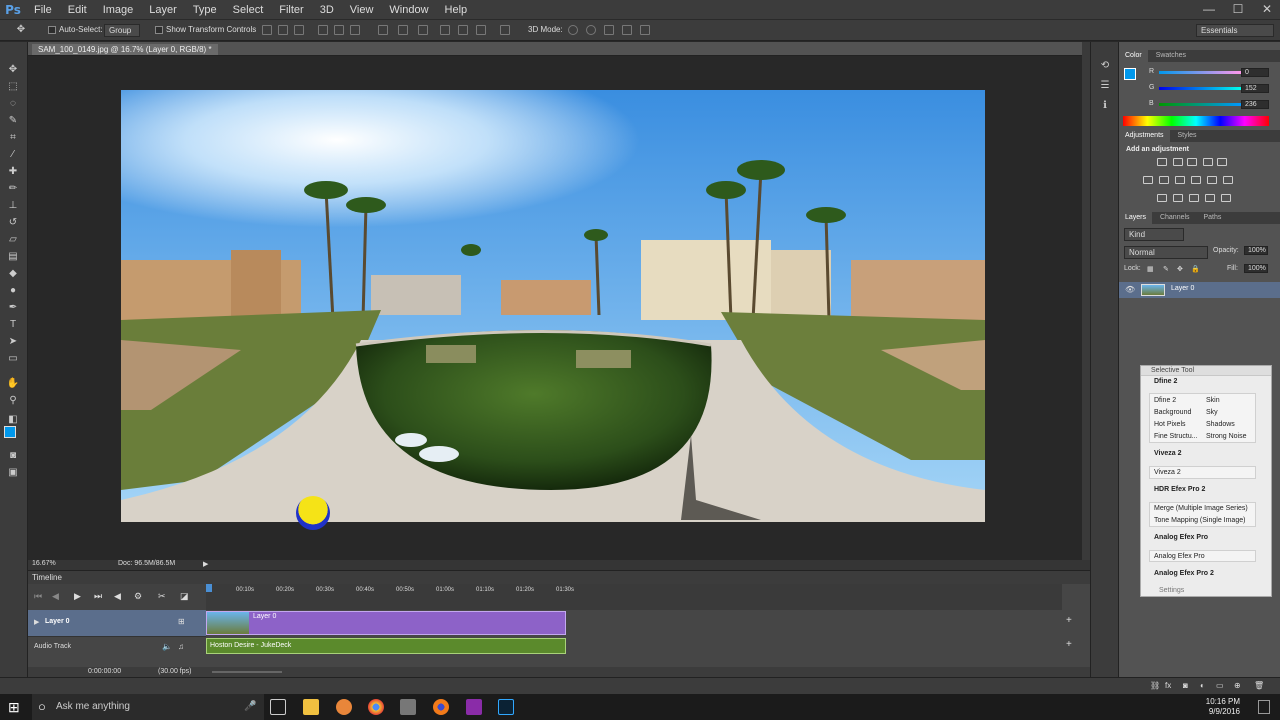  I want to click on quick-select-tool-icon: ✎, so click(13, 121).